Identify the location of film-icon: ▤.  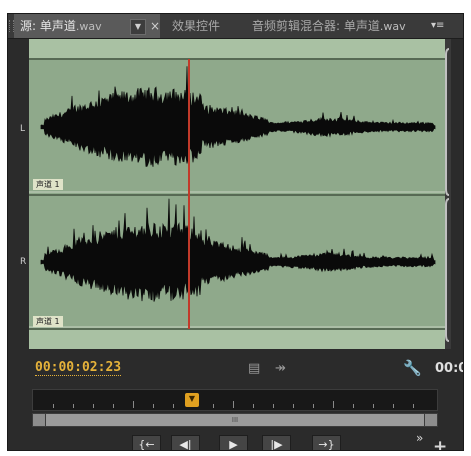
(254, 368).